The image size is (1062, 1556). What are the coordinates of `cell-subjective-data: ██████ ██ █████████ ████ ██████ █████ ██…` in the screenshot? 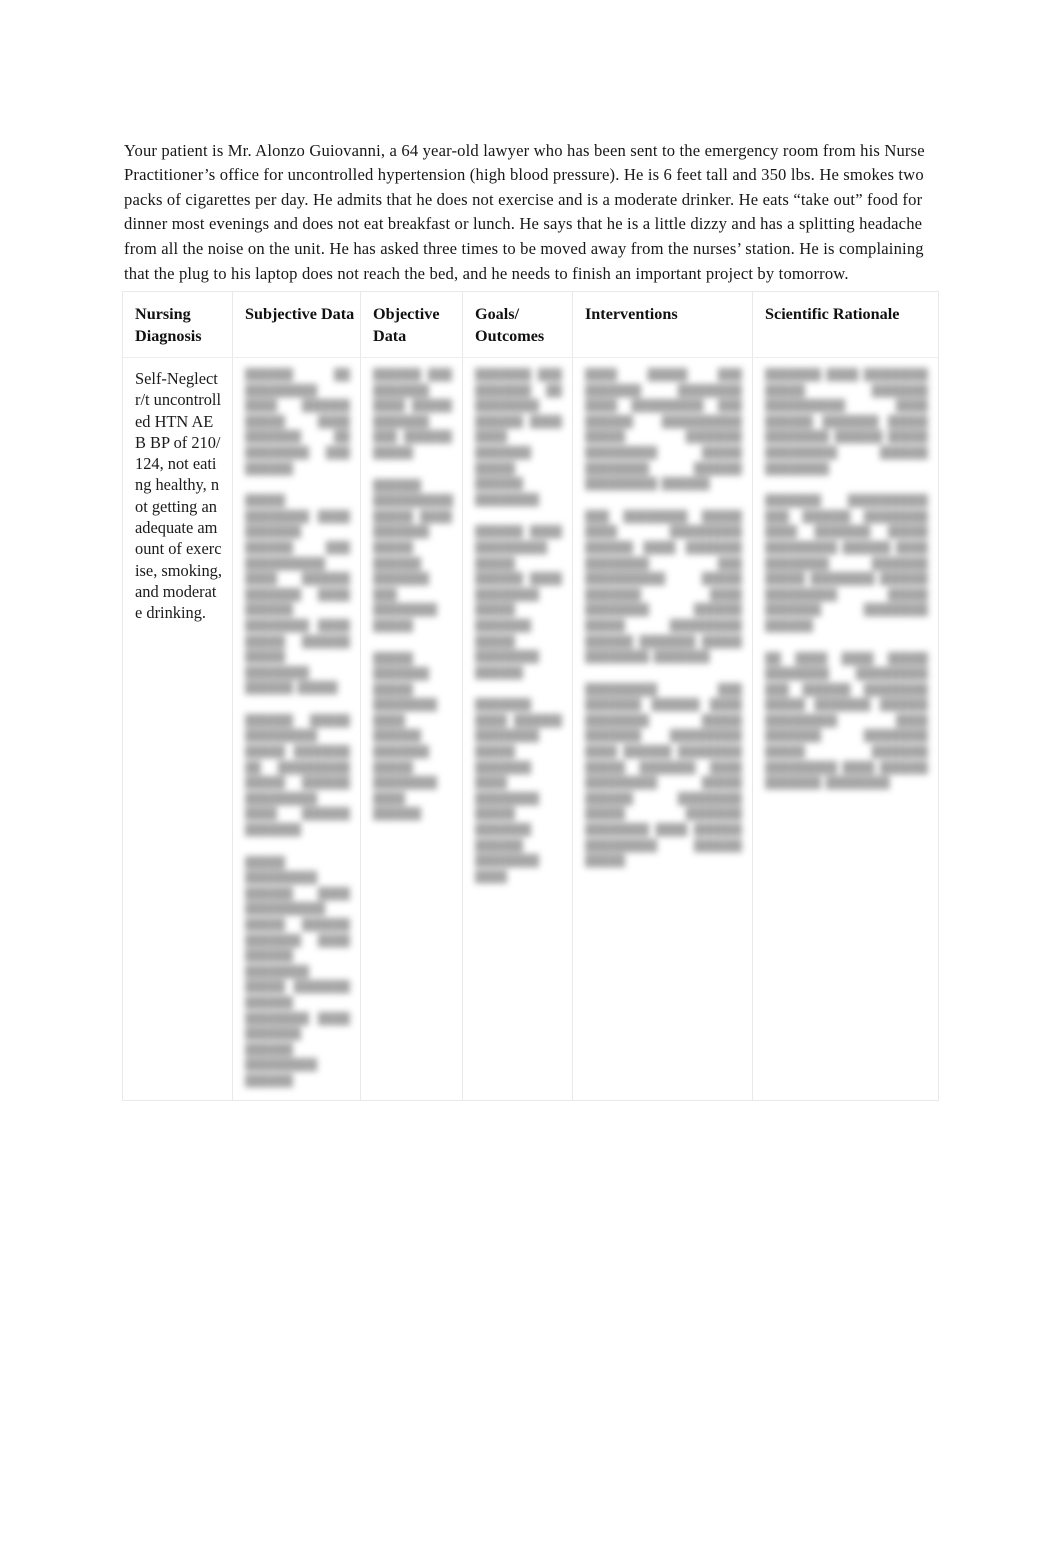 It's located at (296, 729).